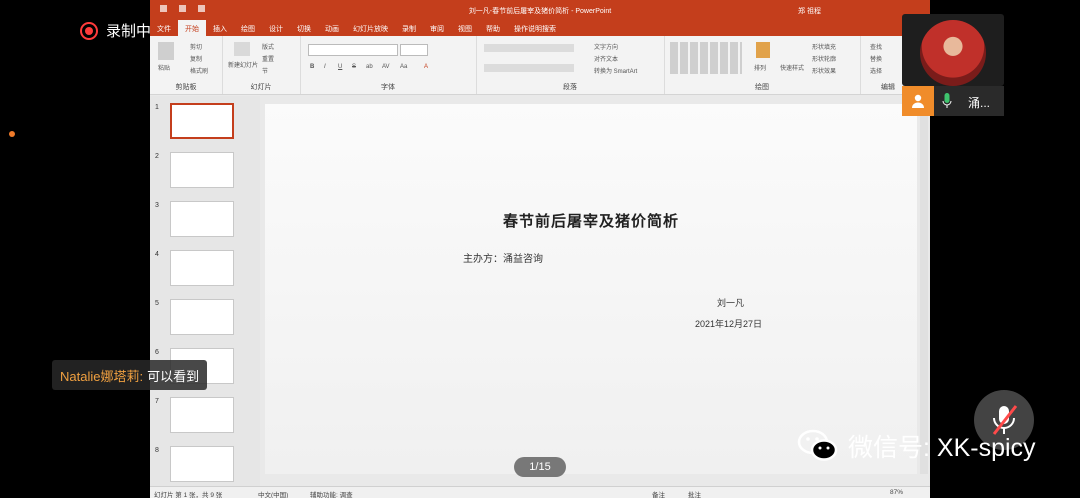  What do you see at coordinates (325, 67) in the screenshot?
I see `italic-button: I` at bounding box center [325, 67].